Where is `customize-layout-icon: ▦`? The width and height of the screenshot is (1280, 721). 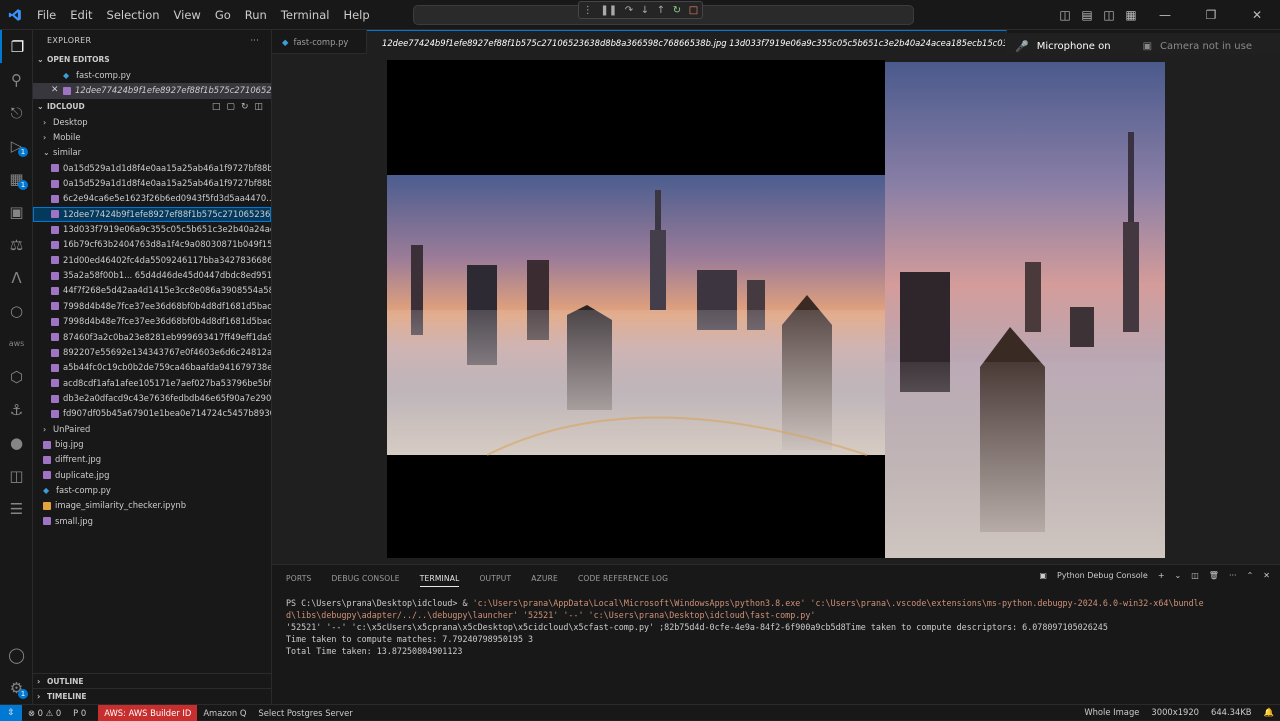 customize-layout-icon: ▦ is located at coordinates (1131, 15).